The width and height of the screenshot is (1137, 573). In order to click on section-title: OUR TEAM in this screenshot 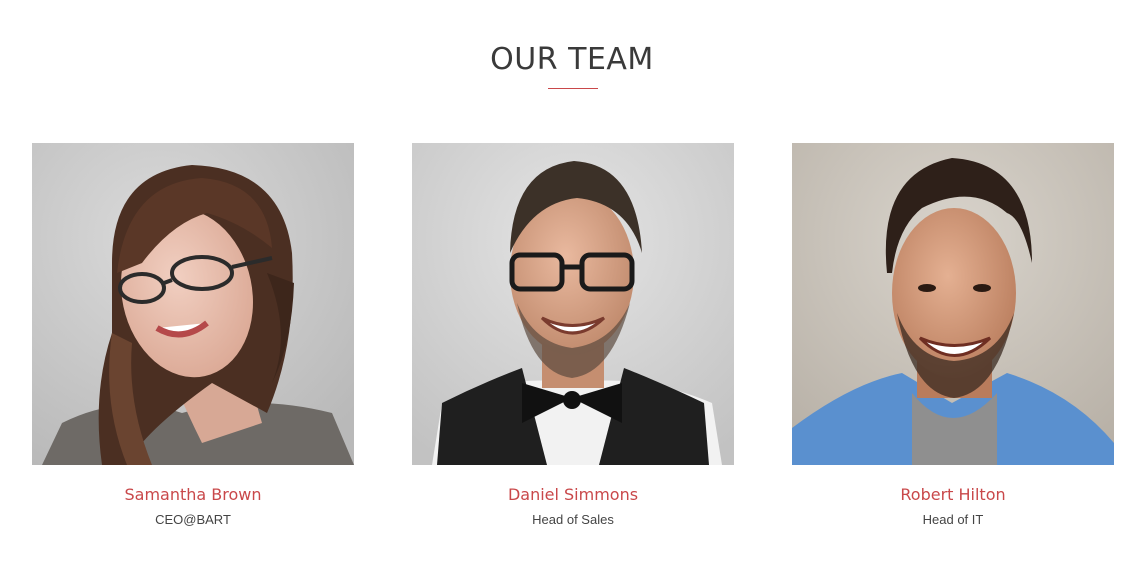, I will do `click(572, 59)`.